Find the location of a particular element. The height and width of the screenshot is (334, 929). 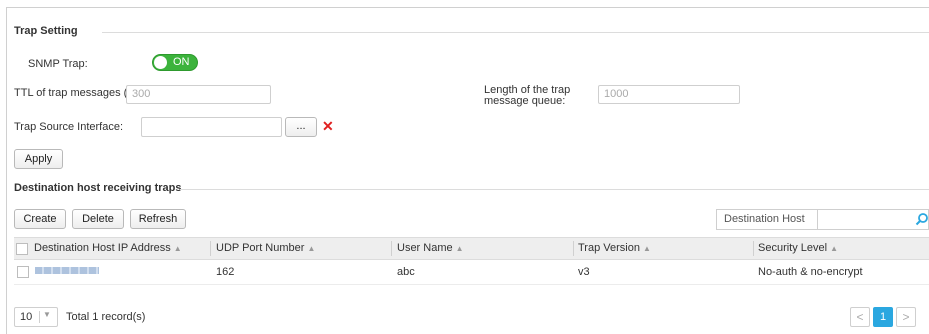

source-interface-label: Trap Source Interface: is located at coordinates (69, 127).